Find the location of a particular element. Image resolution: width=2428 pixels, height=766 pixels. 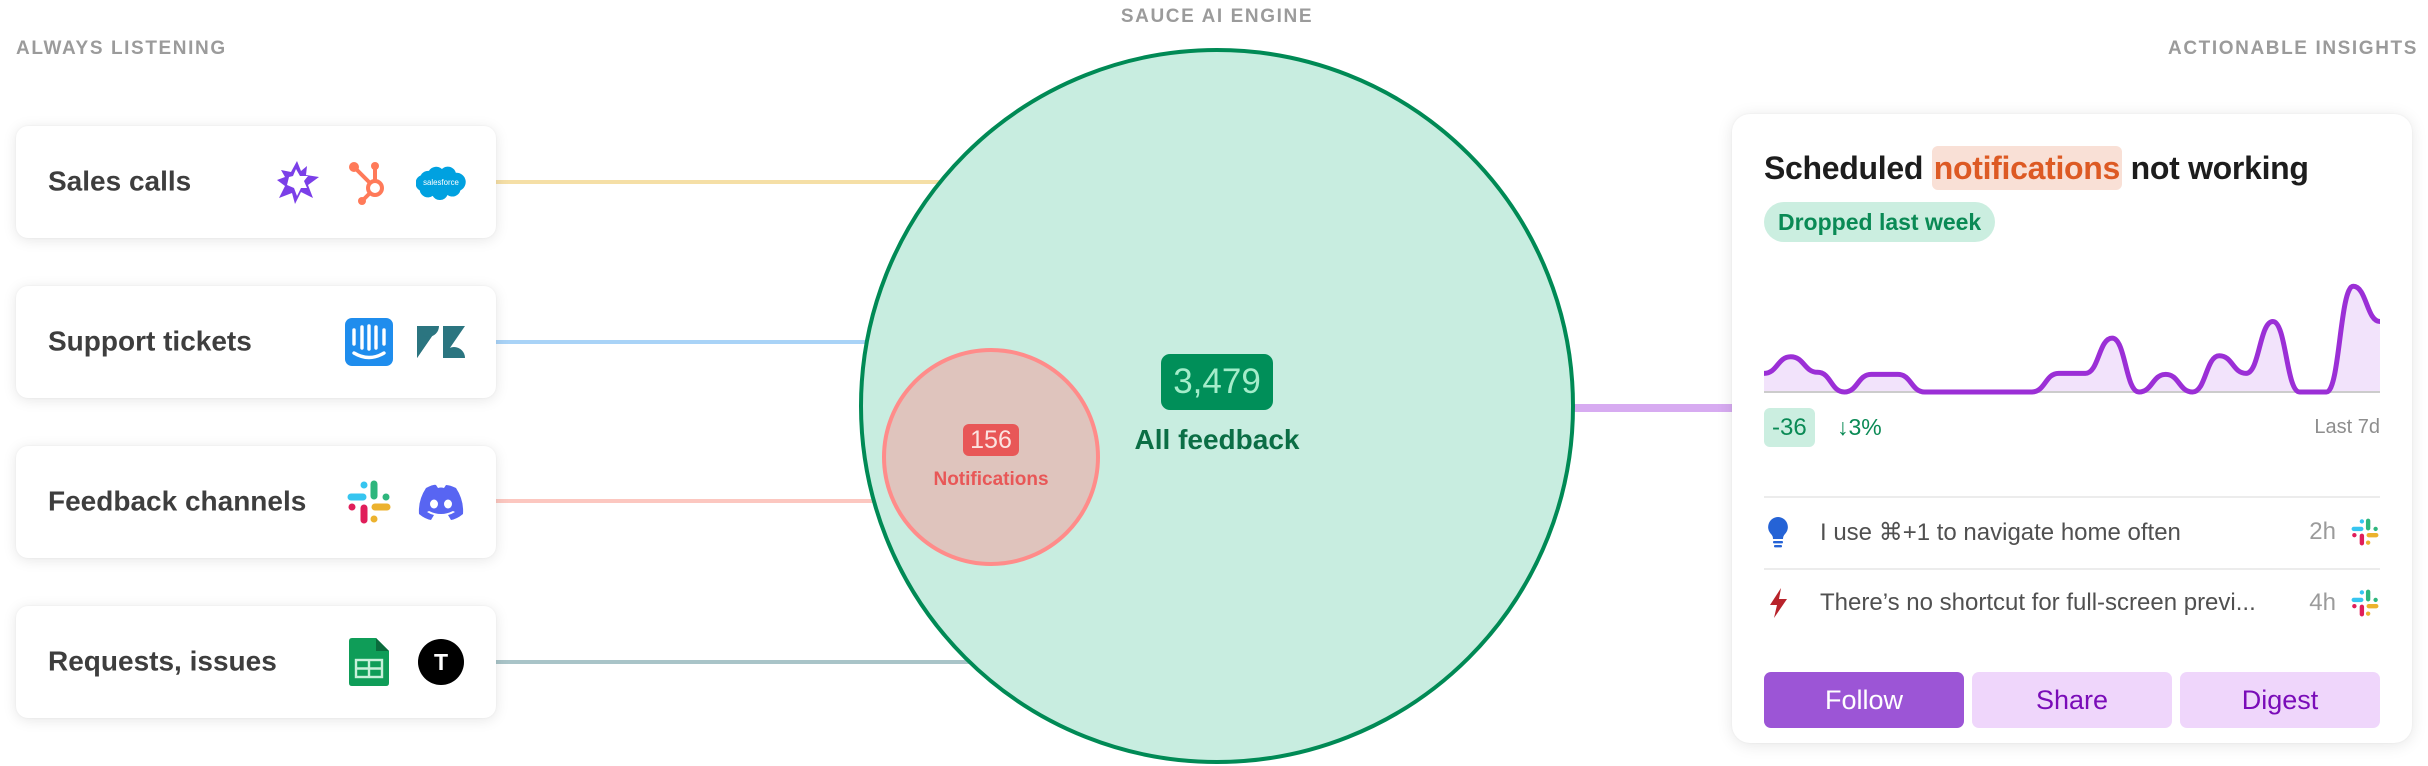

all-feedback-label: All feedback is located at coordinates (1217, 439).